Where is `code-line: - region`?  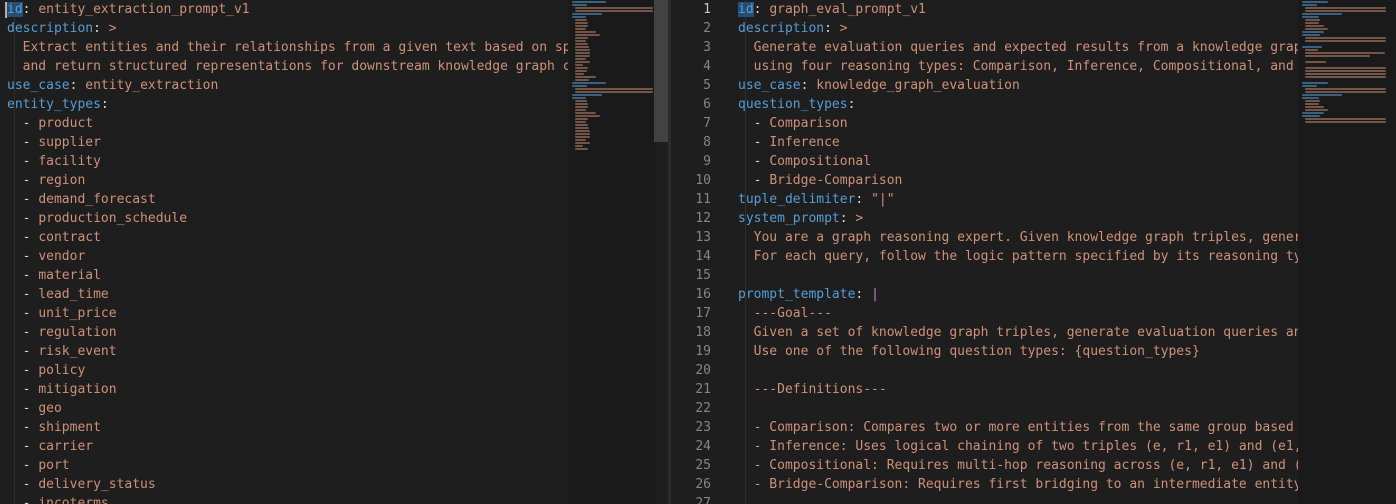 code-line: - region is located at coordinates (284, 180).